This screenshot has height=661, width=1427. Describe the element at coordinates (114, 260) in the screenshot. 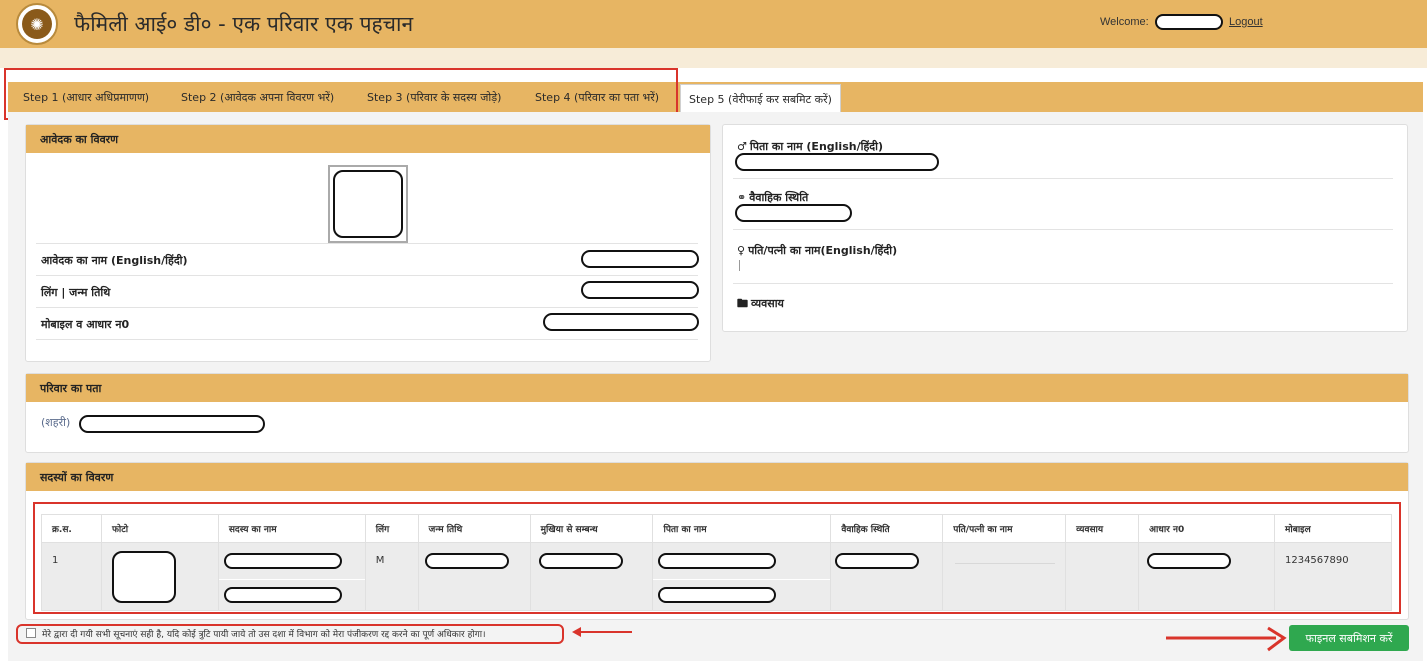

I see `applicant-name-label: आवेदक का नाम (English/हिंदी)` at that location.